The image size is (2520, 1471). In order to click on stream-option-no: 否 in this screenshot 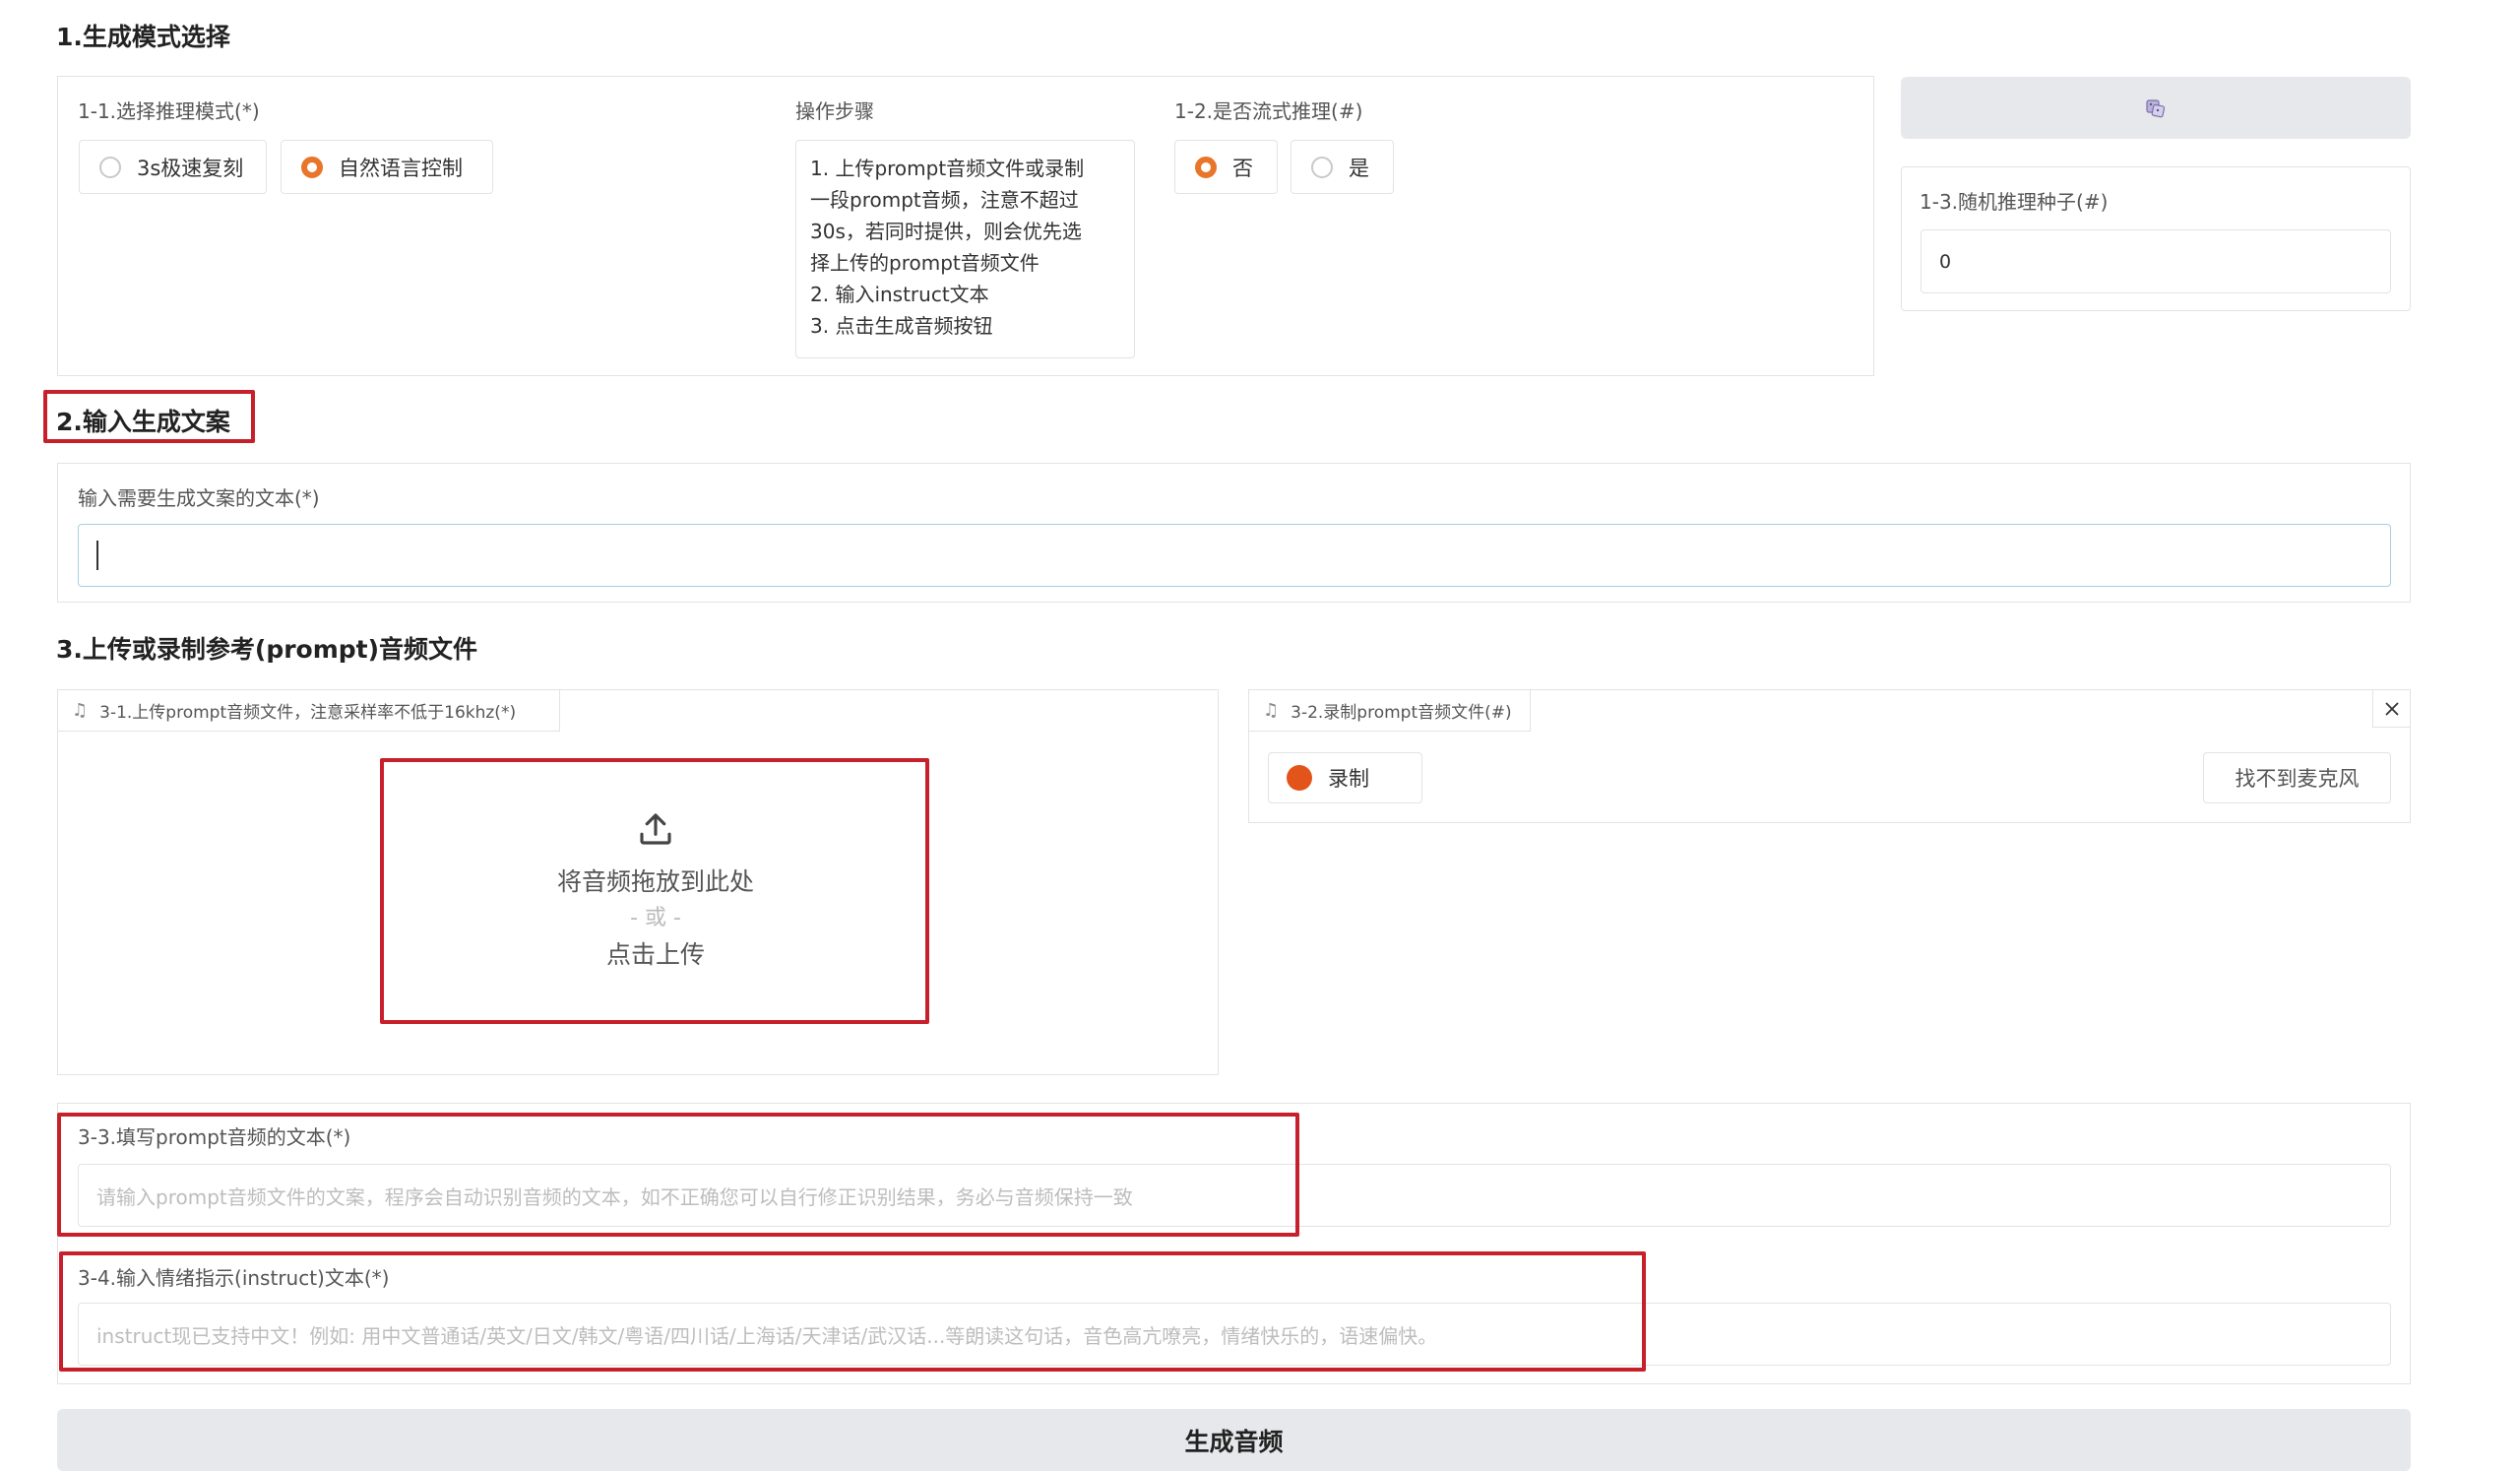, I will do `click(1226, 167)`.